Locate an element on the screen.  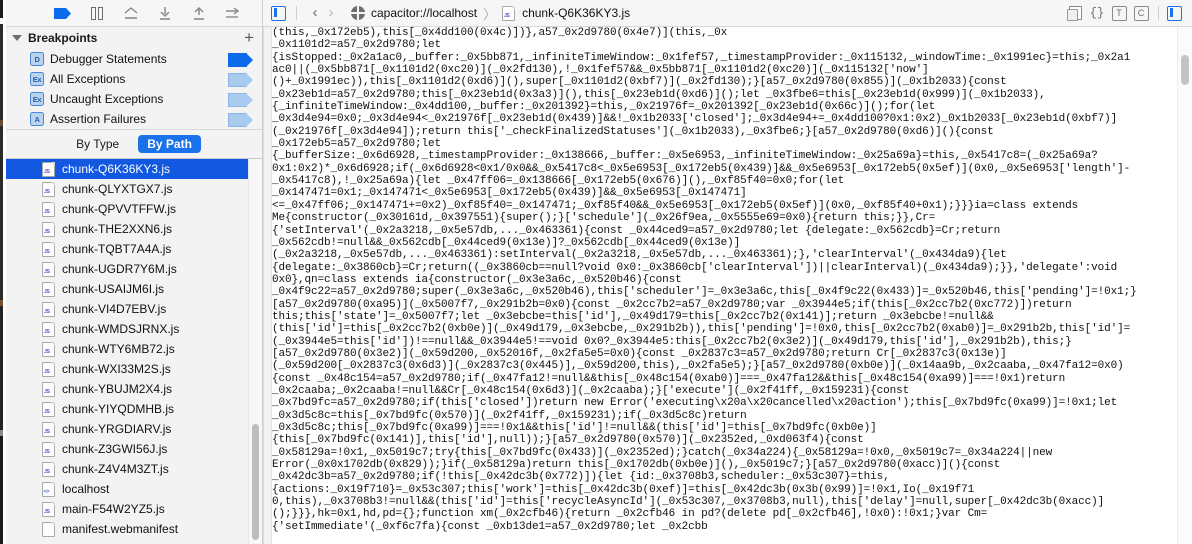
disclosure-triangle-icon is located at coordinates (17, 38).